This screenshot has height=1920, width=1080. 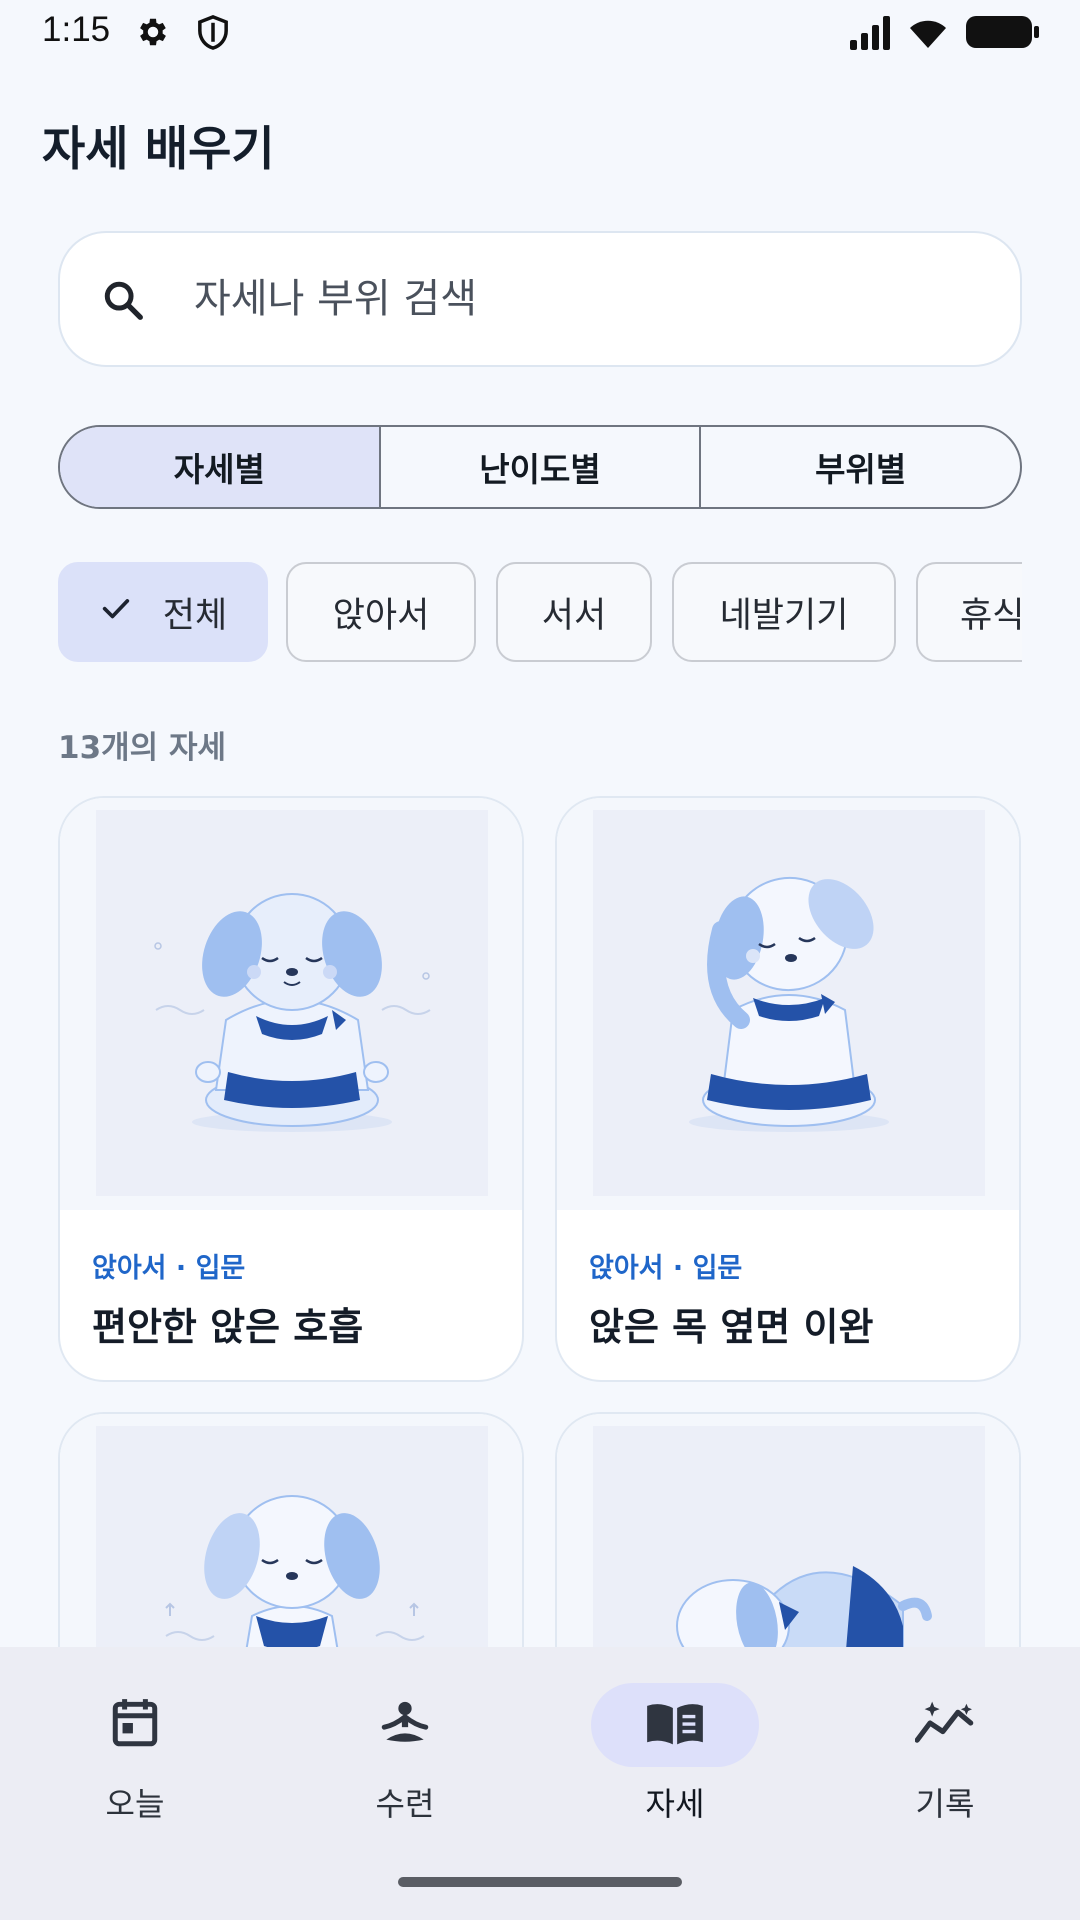 What do you see at coordinates (784, 615) in the screenshot?
I see `chip-label: 네발기기` at bounding box center [784, 615].